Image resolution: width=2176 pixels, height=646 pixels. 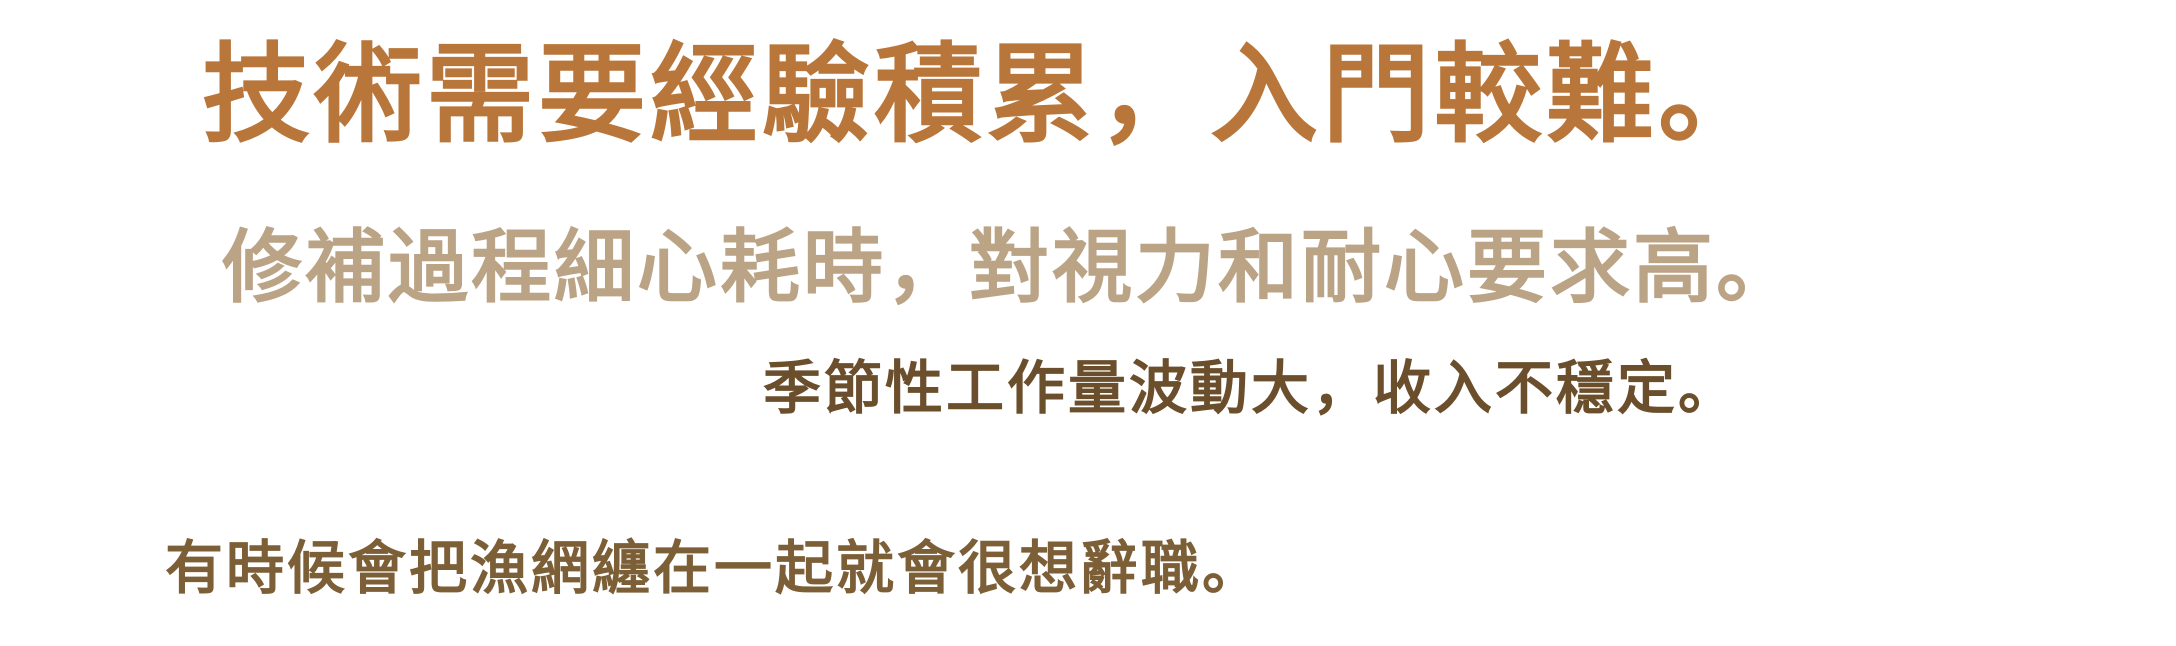 I want to click on headline-text: 技術需要經驗積累，入門較難。, so click(x=986, y=95).